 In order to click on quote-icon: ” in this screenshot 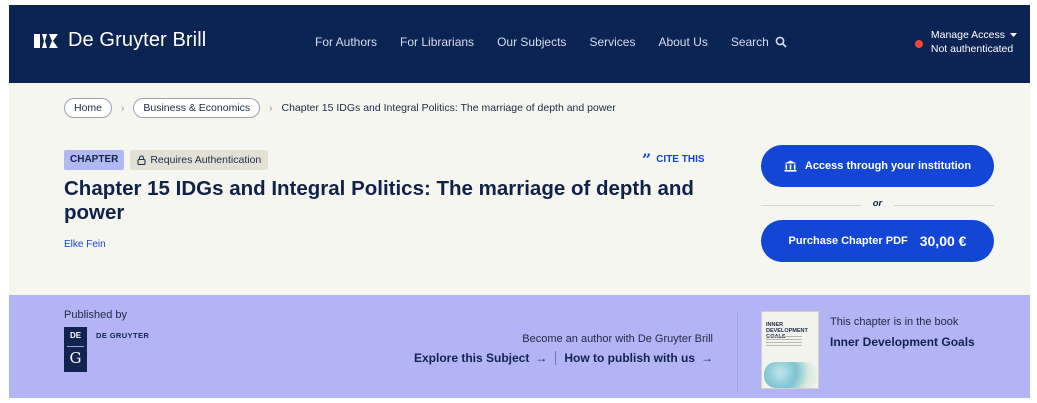, I will do `click(647, 159)`.